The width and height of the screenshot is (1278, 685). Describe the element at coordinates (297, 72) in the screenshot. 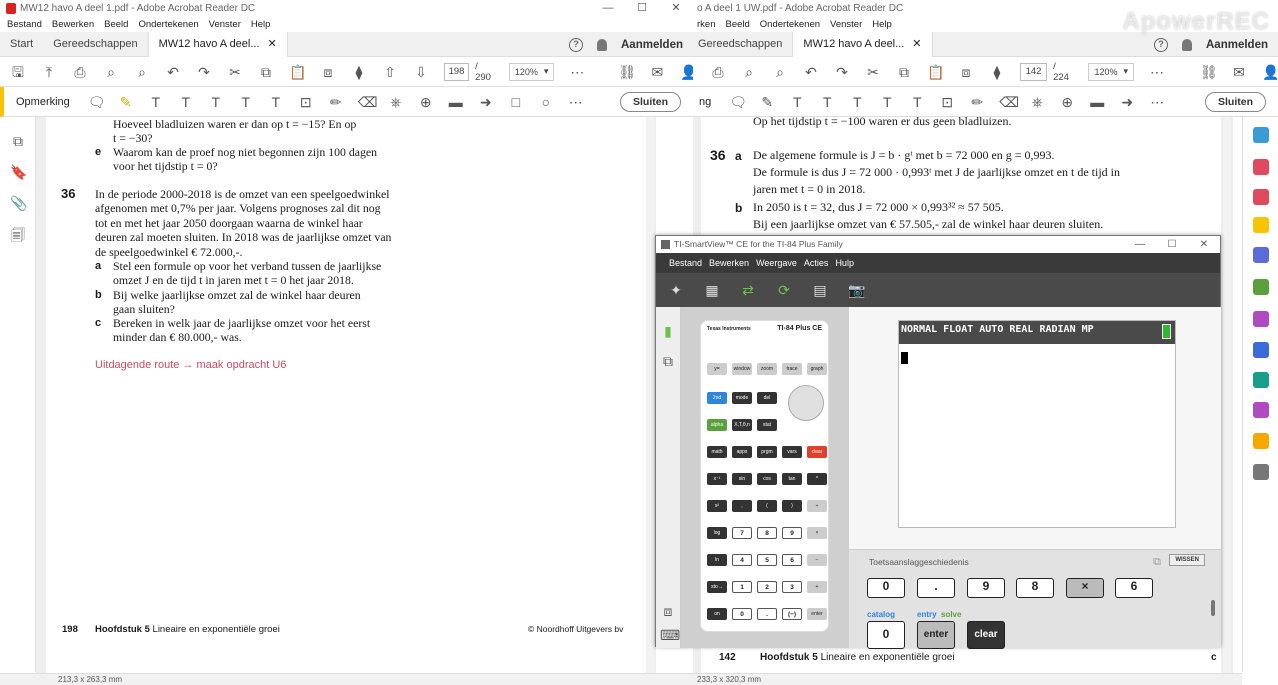

I see `paste-icon: 📋` at that location.